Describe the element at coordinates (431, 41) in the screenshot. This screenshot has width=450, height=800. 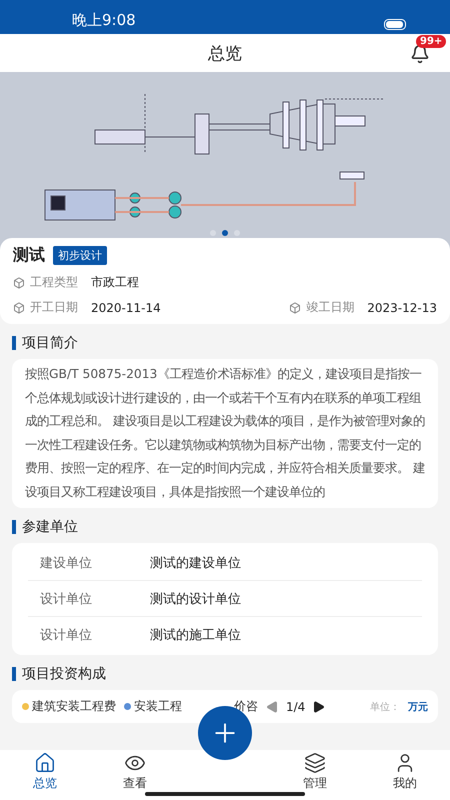
I see `notification-count: 99+` at that location.